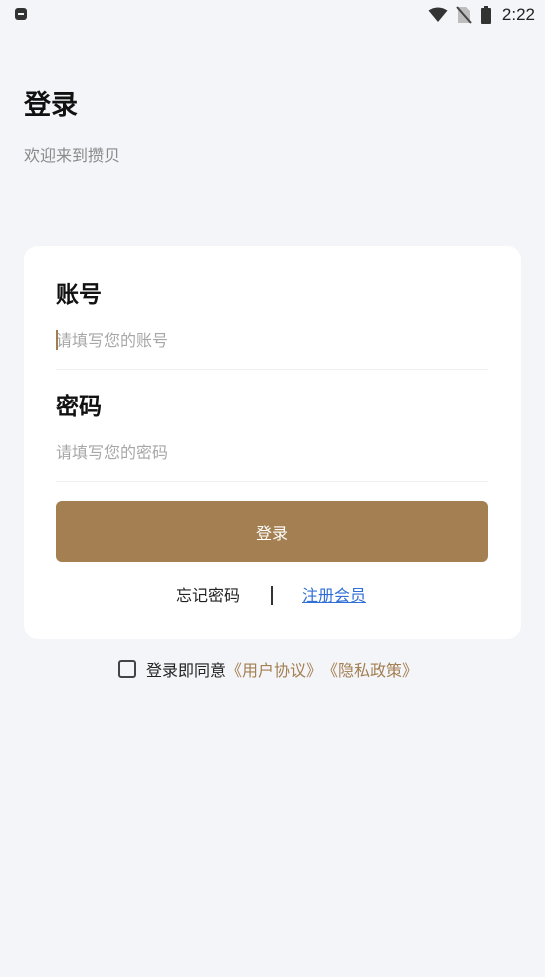  What do you see at coordinates (485, 15) in the screenshot?
I see `battery-icon` at bounding box center [485, 15].